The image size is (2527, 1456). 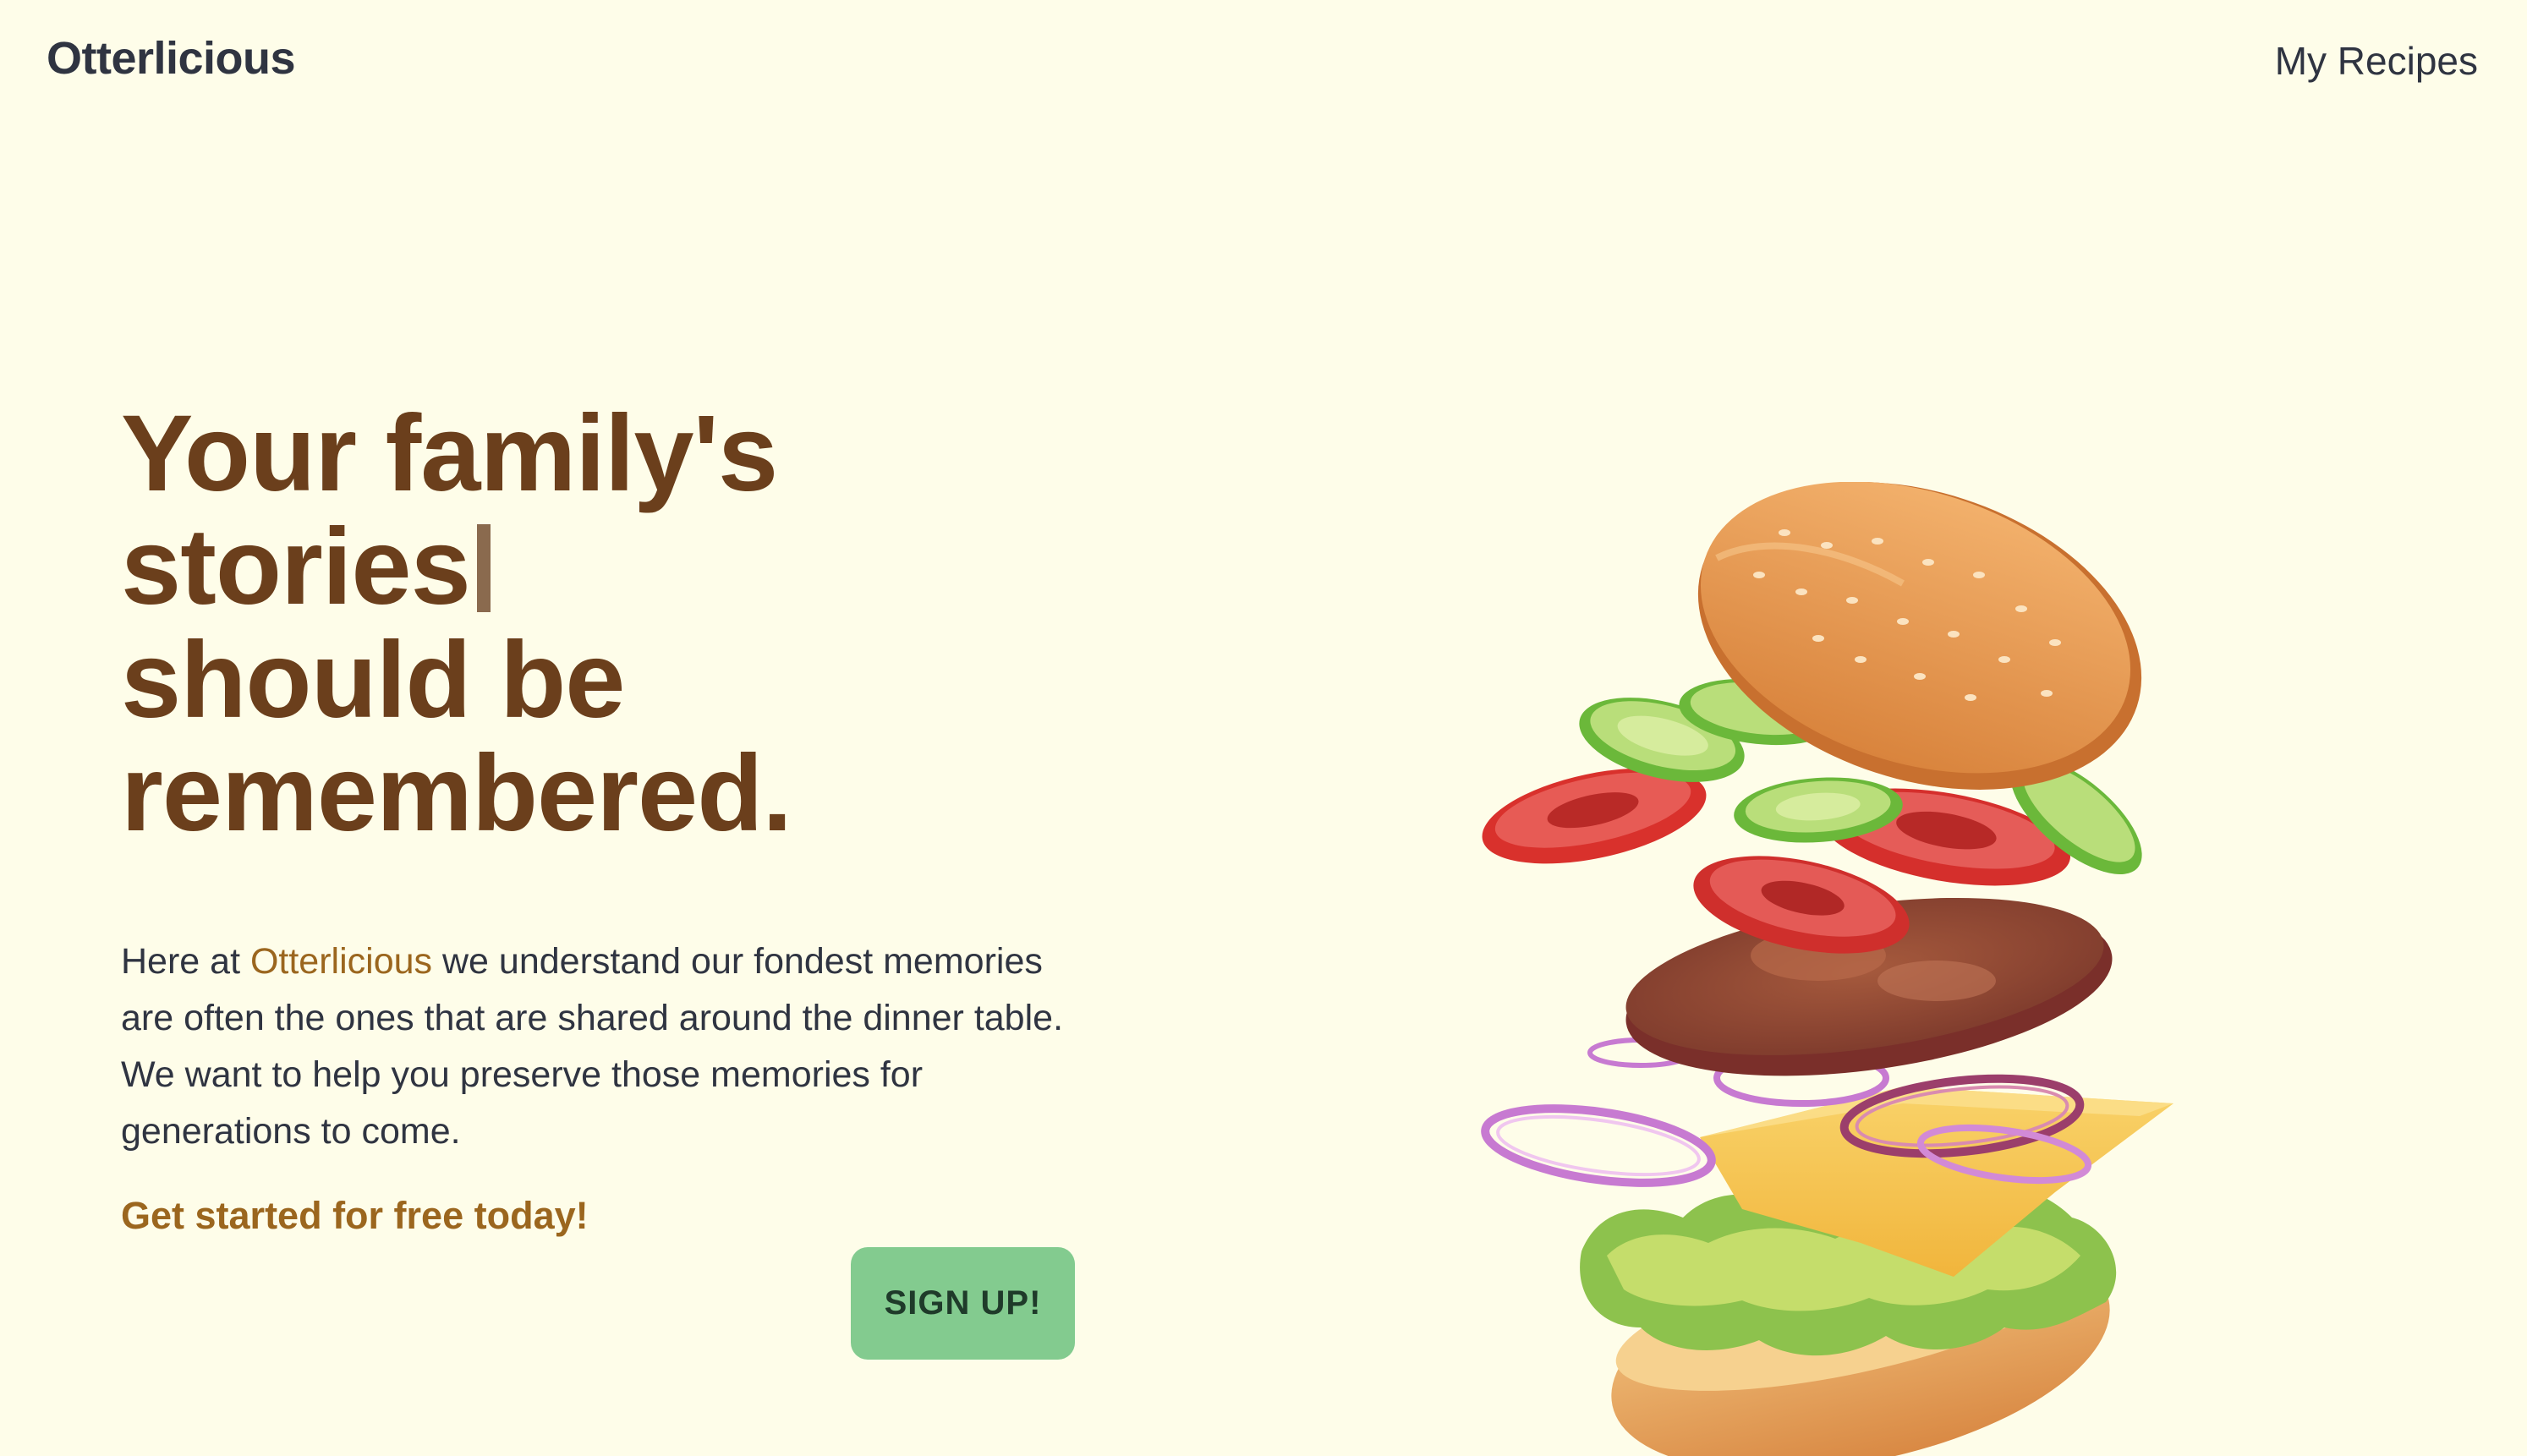 What do you see at coordinates (483, 568) in the screenshot?
I see `typing-cursor` at bounding box center [483, 568].